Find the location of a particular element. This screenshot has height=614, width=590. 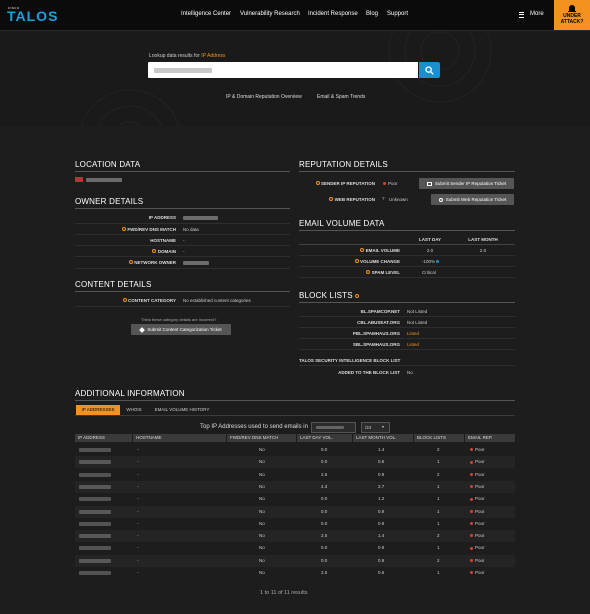

search-input is located at coordinates (283, 70).